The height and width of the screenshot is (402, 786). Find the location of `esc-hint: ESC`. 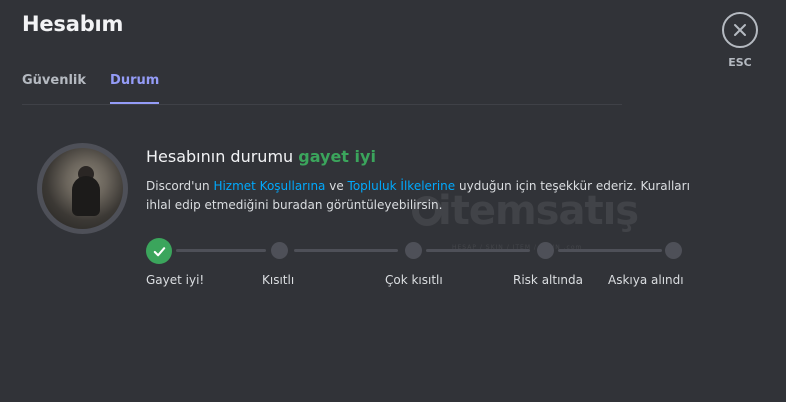

esc-hint: ESC is located at coordinates (740, 62).